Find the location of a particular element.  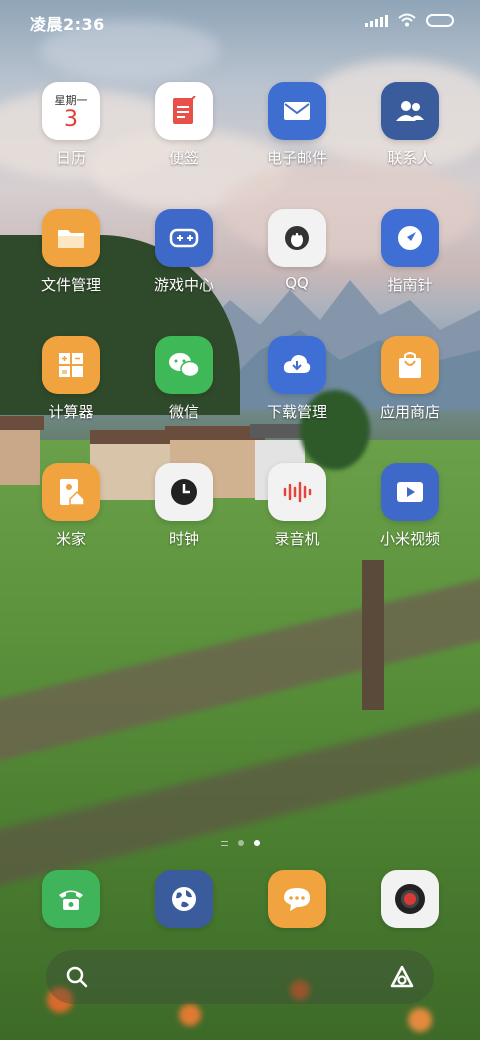

qq-penguin-icon is located at coordinates (297, 238).